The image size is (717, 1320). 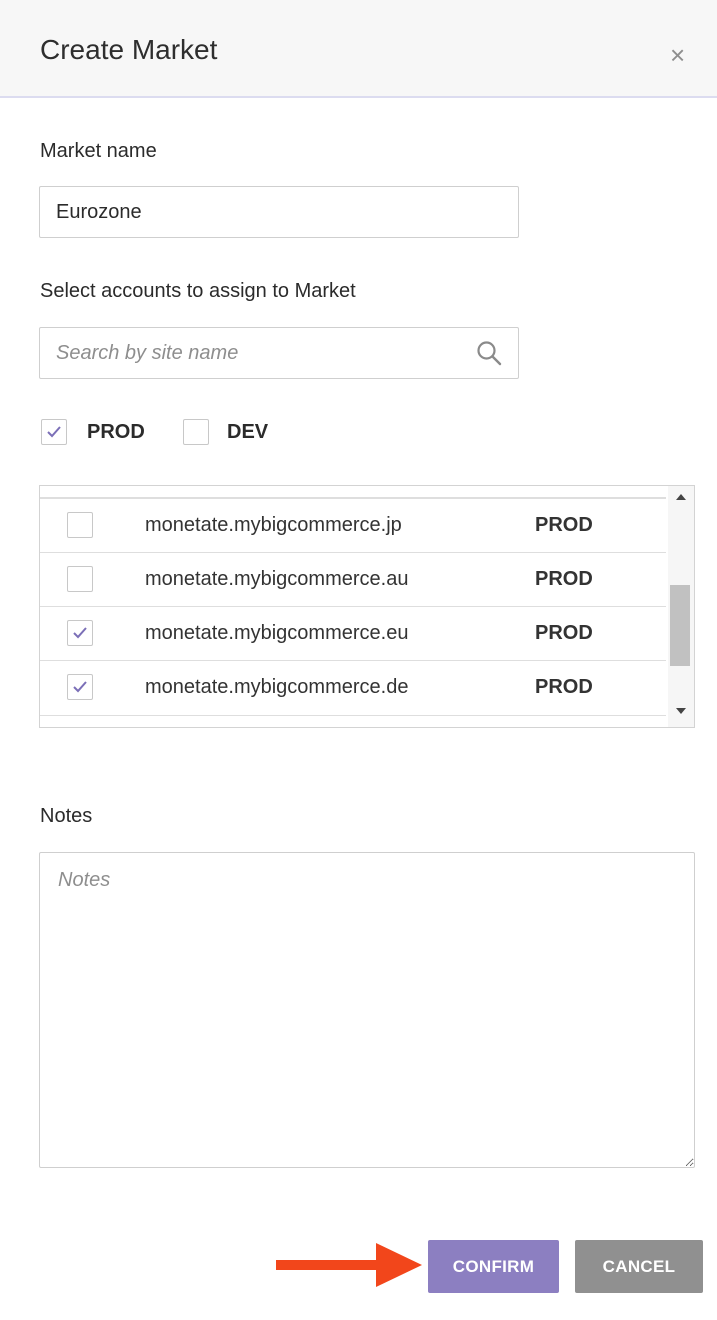 I want to click on prod-filter-label: PROD, so click(x=116, y=432).